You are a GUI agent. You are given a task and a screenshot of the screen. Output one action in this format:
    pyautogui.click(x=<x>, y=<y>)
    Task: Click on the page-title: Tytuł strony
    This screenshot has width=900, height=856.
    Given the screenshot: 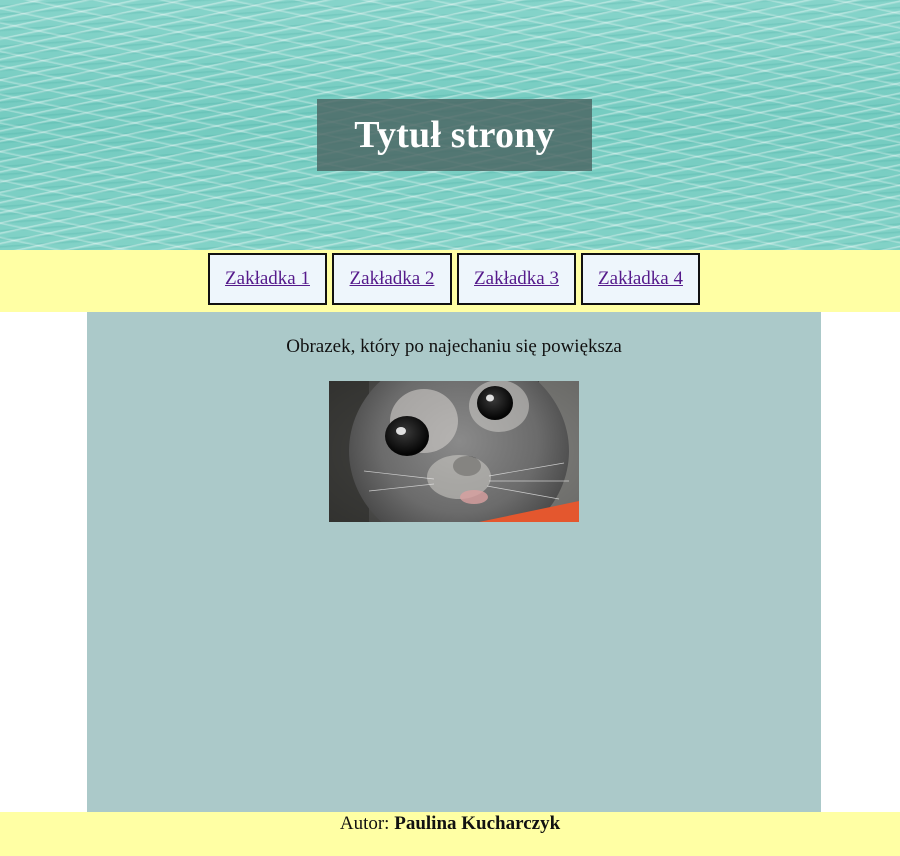 What is the action you would take?
    pyautogui.click(x=454, y=135)
    